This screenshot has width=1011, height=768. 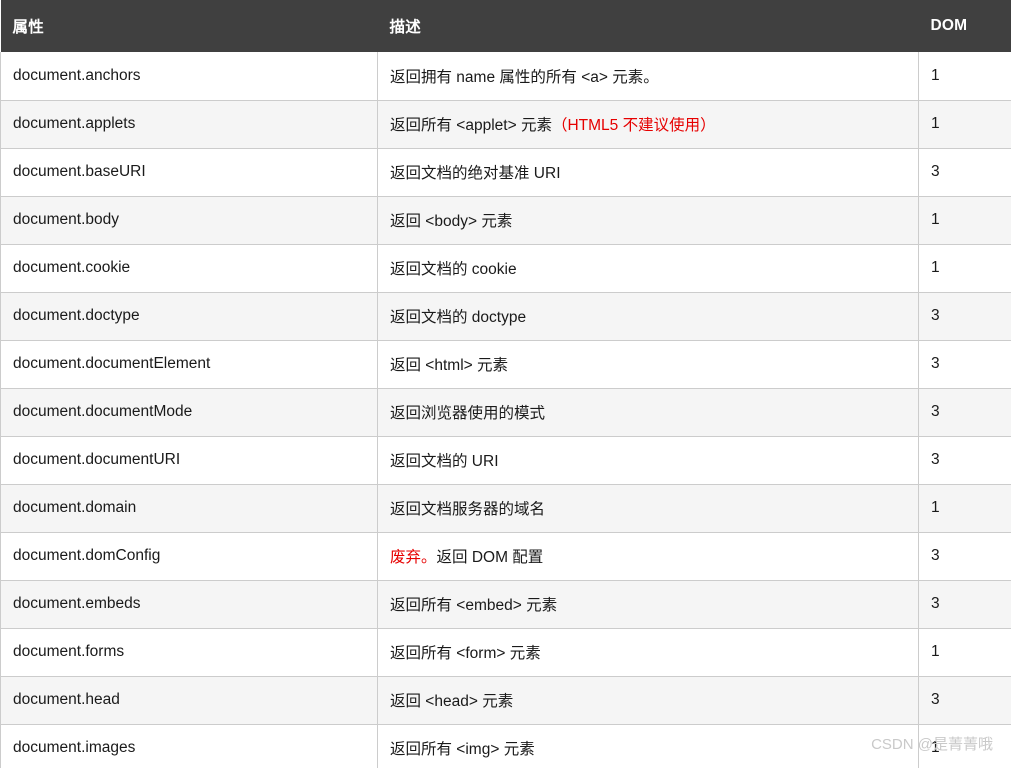 What do you see at coordinates (189, 460) in the screenshot?
I see `cell-attribute: document.documentURI` at bounding box center [189, 460].